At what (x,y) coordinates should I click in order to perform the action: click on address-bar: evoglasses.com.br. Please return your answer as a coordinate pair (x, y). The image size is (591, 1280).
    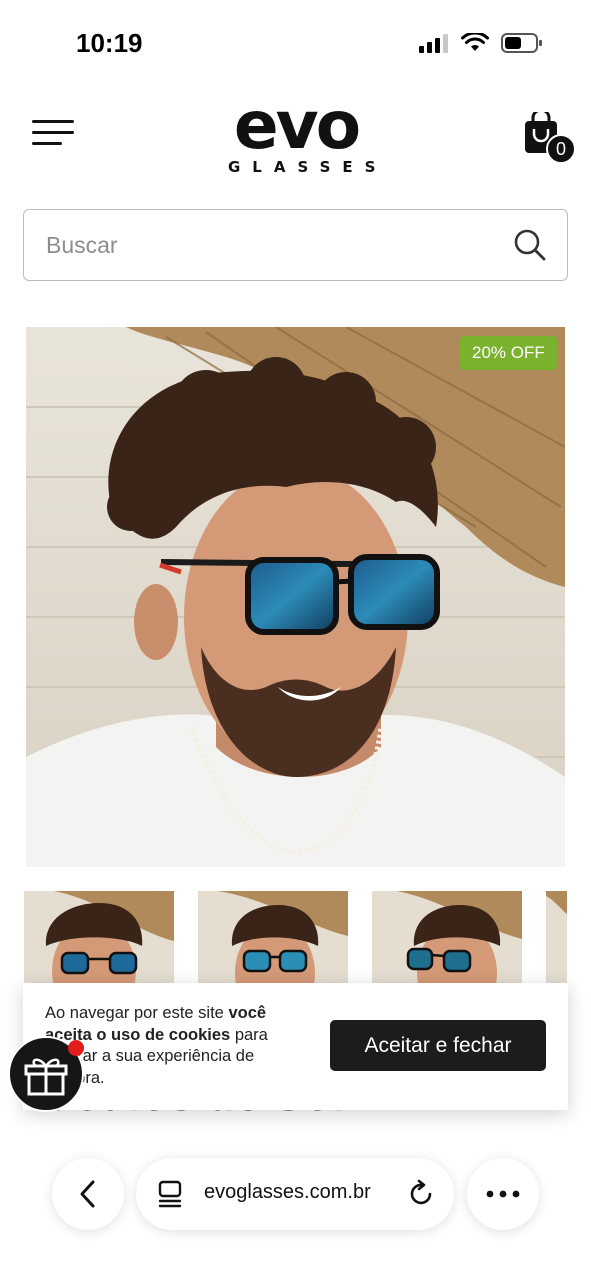
    Looking at the image, I should click on (295, 1194).